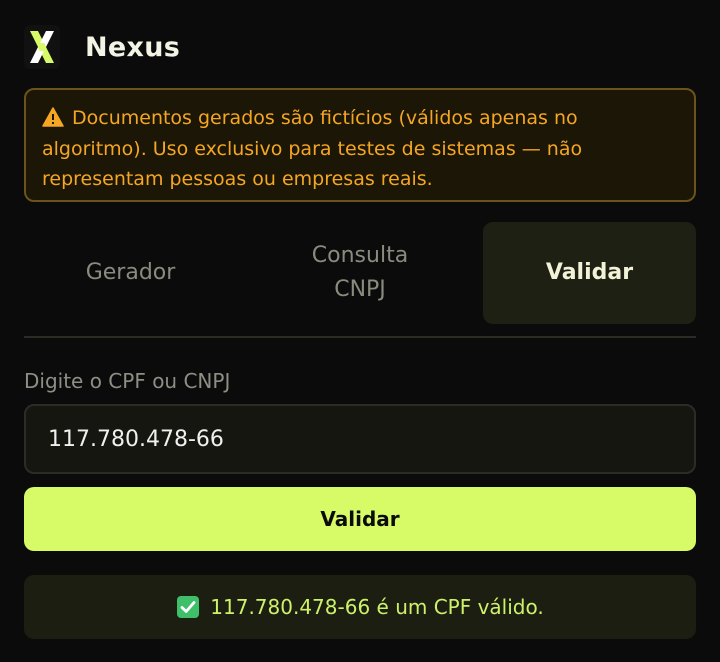 The width and height of the screenshot is (720, 662). I want to click on tab-consulta-cnpj: Consulta CNPJ, so click(360, 273).